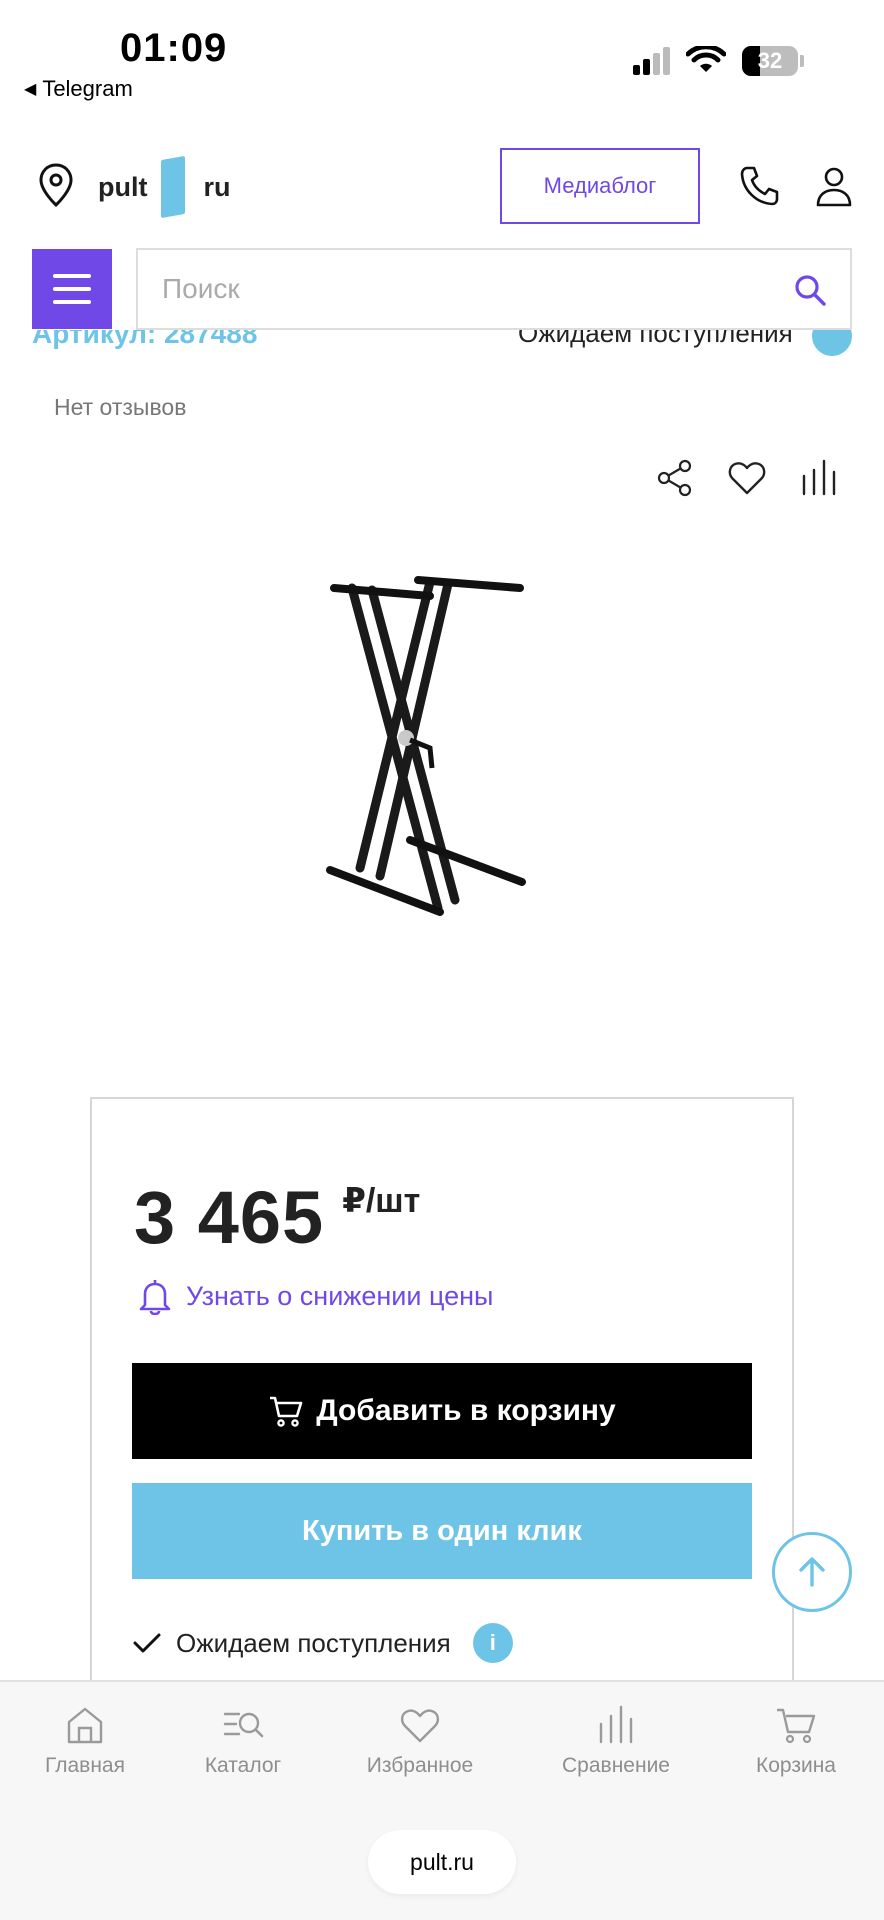  I want to click on mediablog-button: Медиаблог, so click(600, 186).